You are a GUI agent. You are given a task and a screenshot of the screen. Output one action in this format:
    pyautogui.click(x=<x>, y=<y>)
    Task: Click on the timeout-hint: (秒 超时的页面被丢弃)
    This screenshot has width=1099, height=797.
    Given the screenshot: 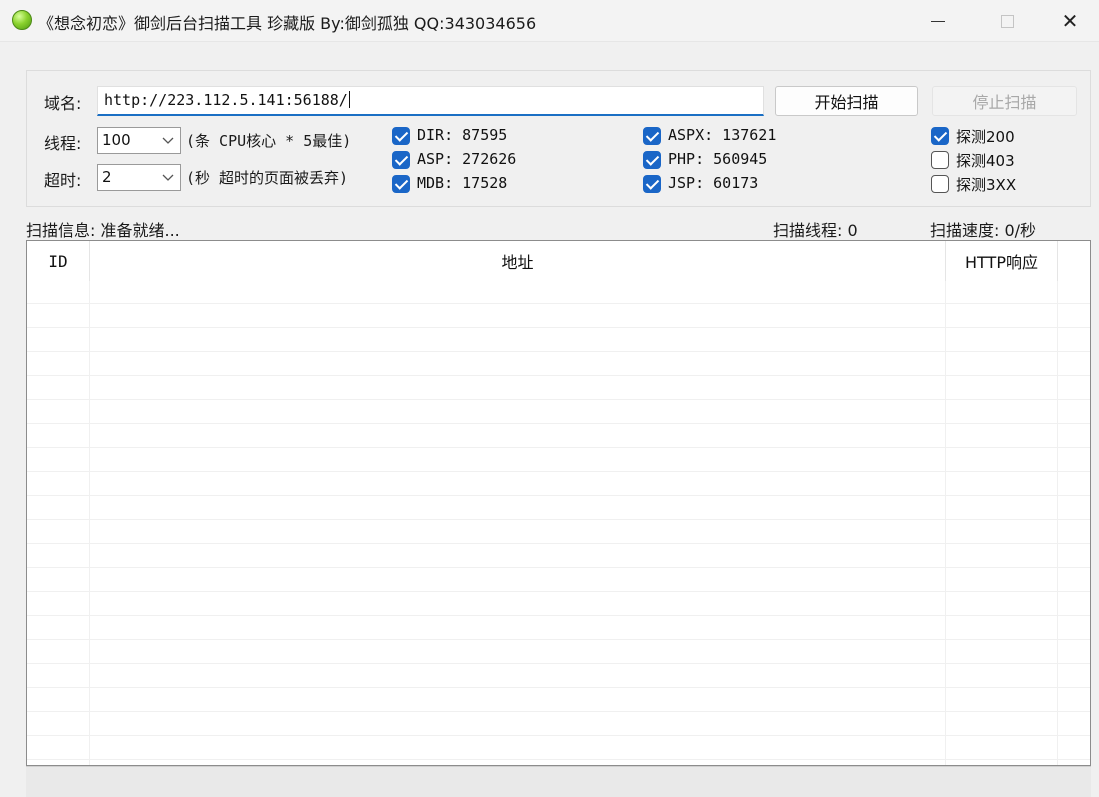 What is the action you would take?
    pyautogui.click(x=267, y=178)
    